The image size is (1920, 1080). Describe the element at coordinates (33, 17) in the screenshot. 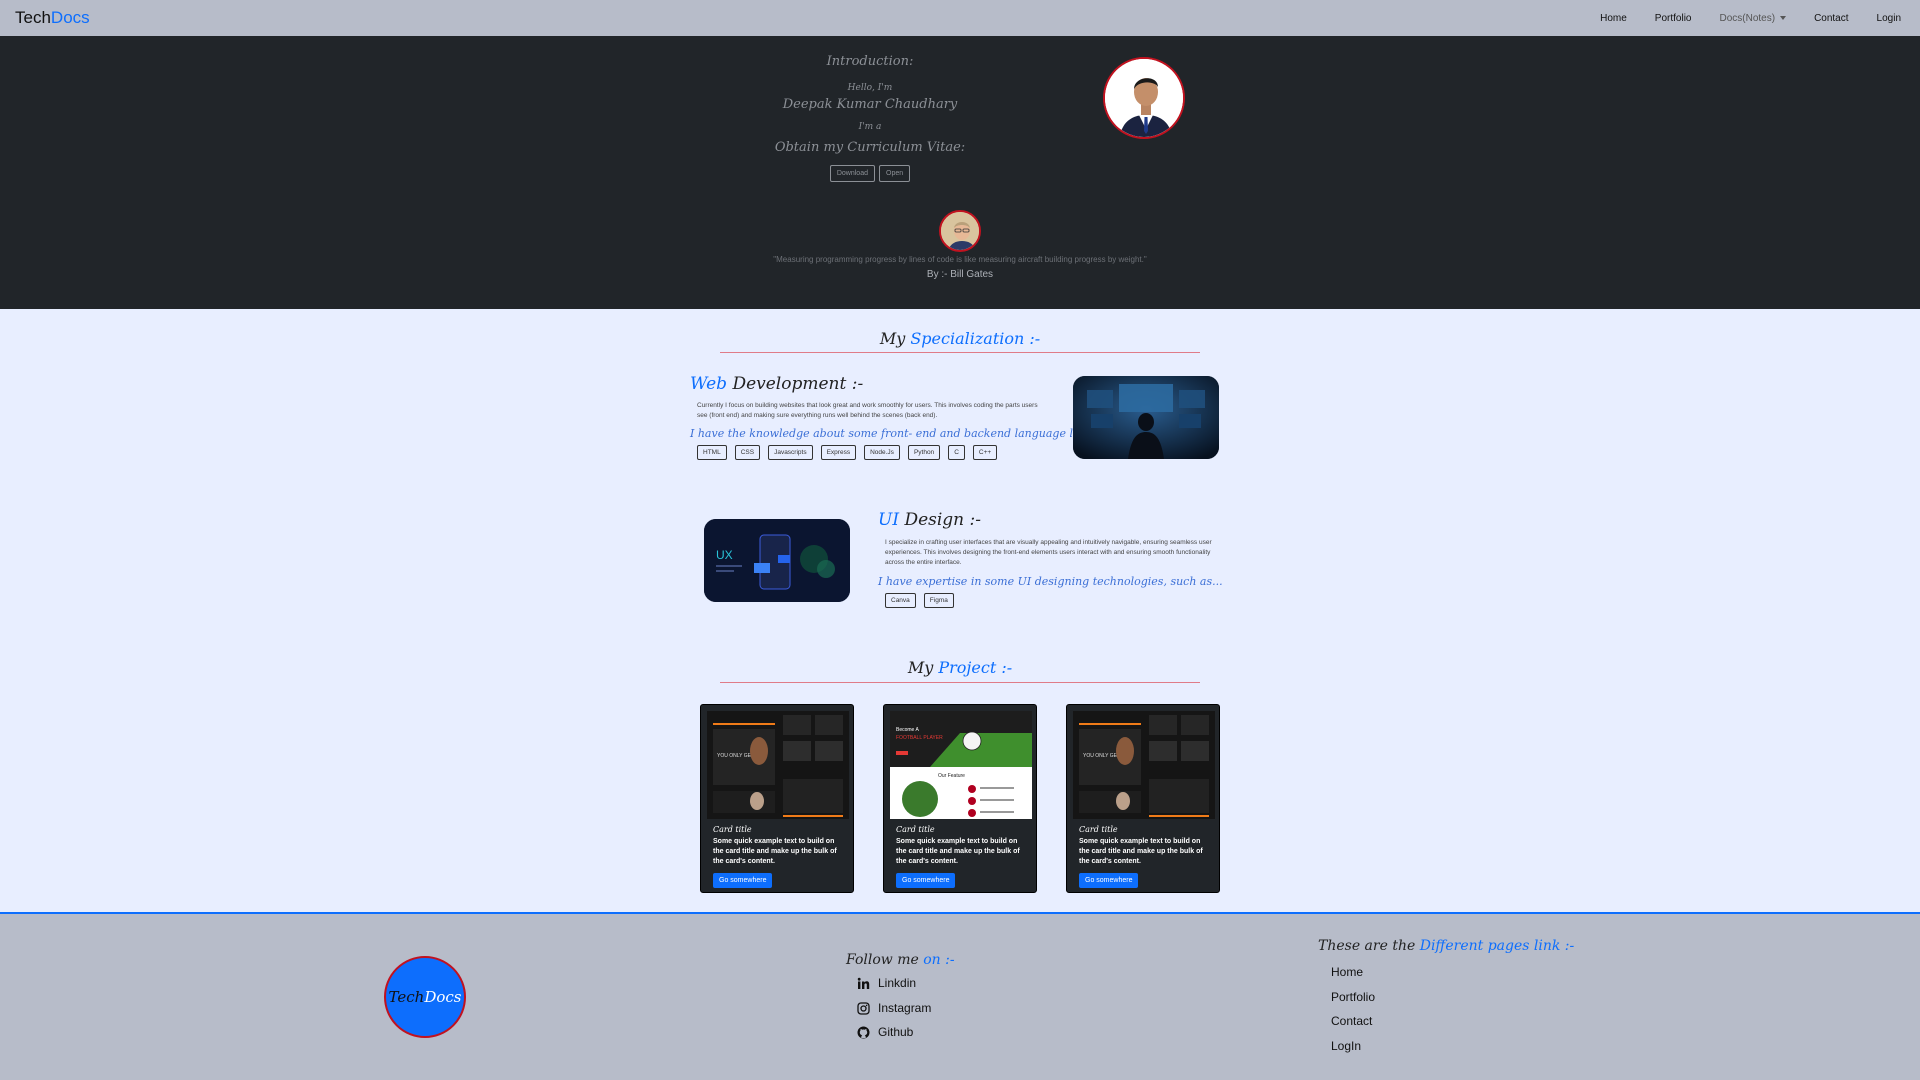

I see `brand-part1: Tech` at that location.